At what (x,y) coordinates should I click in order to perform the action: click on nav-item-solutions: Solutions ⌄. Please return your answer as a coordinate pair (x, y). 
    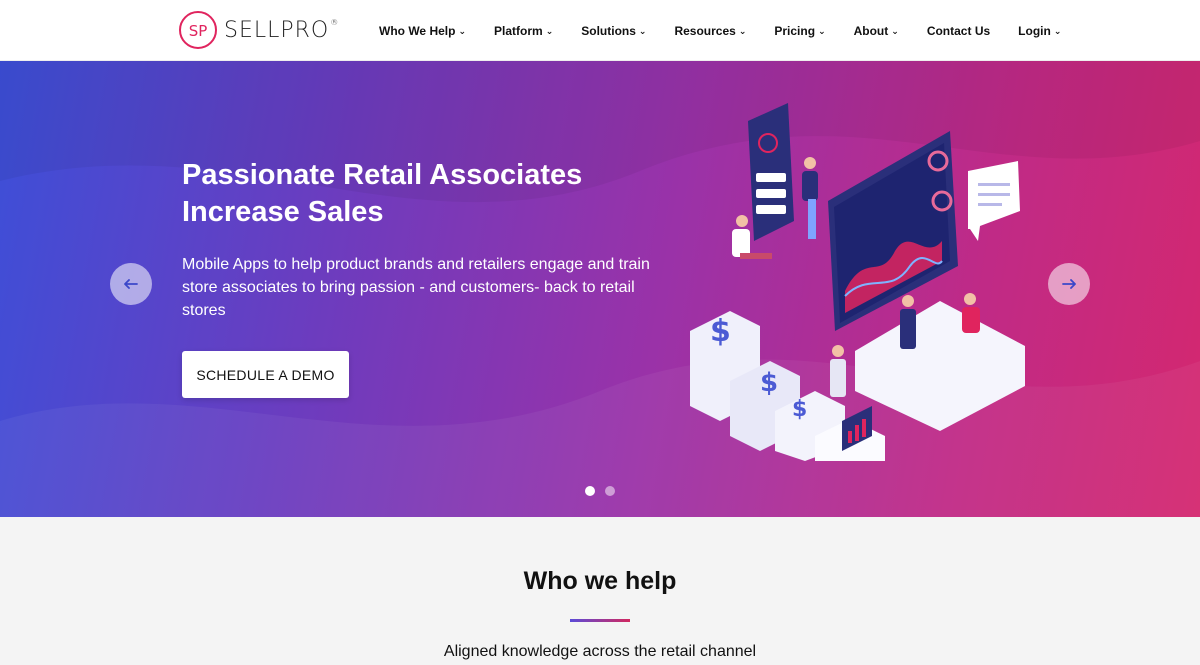
    Looking at the image, I should click on (613, 30).